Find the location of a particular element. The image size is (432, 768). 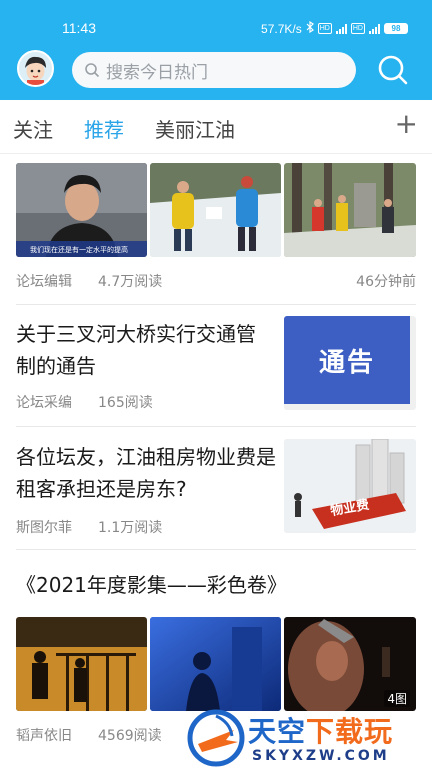

search-button is located at coordinates (393, 70).